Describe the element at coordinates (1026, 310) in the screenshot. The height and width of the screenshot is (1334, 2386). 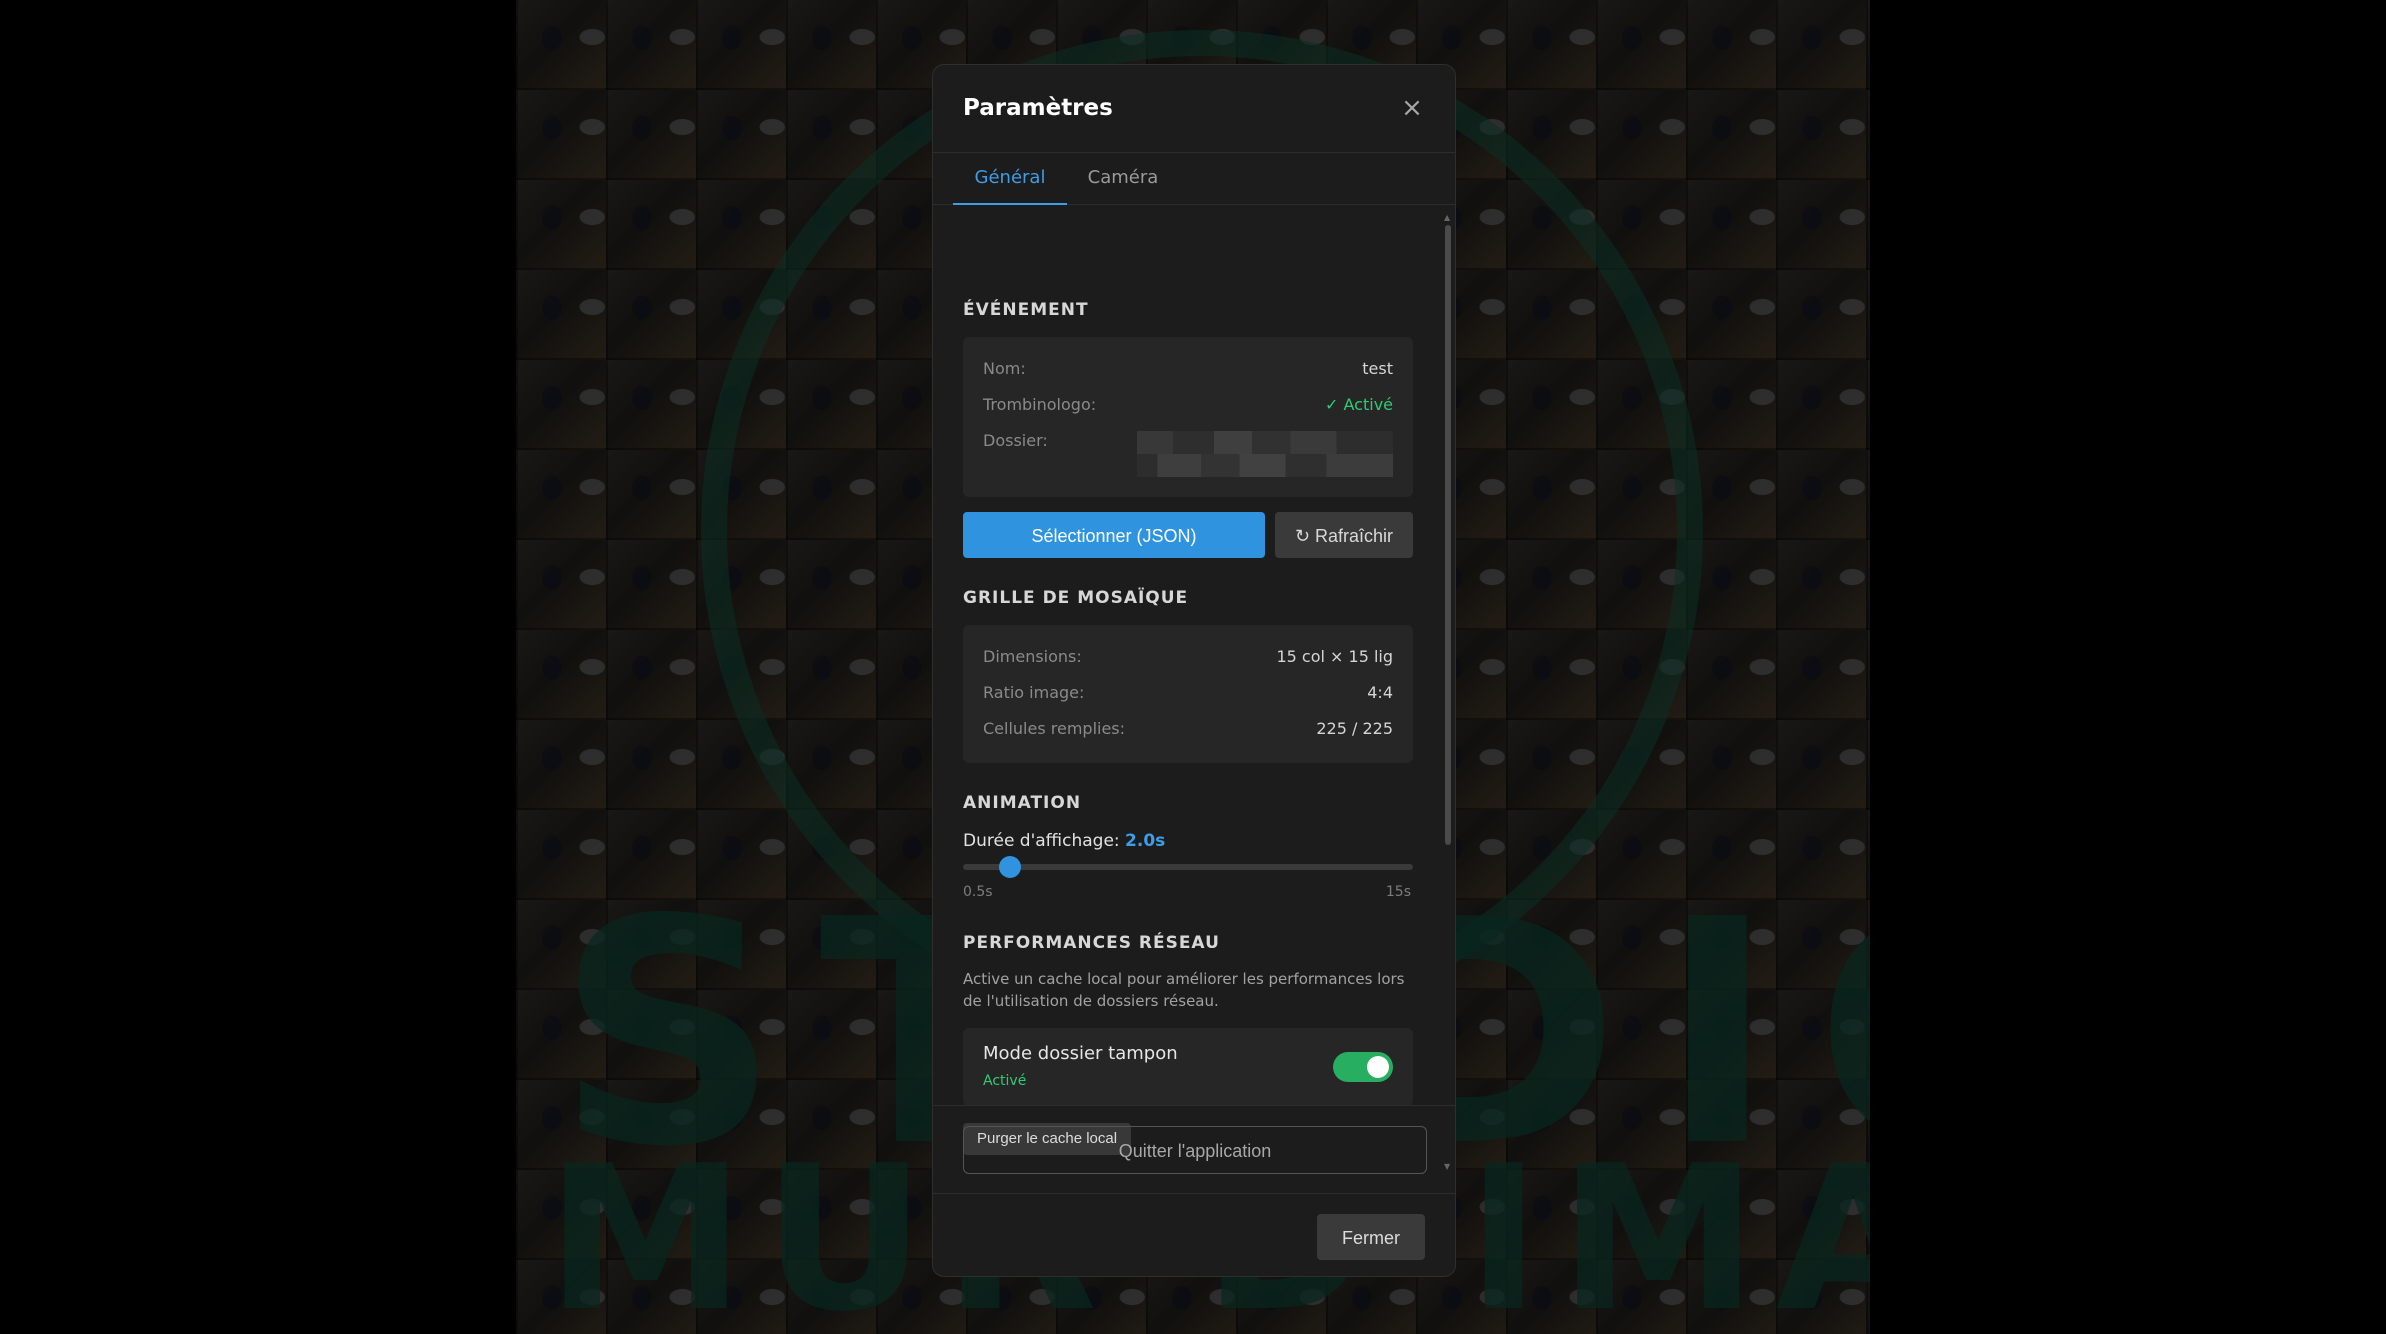
I see `section-title-event: ÉVÉNEMENT` at that location.